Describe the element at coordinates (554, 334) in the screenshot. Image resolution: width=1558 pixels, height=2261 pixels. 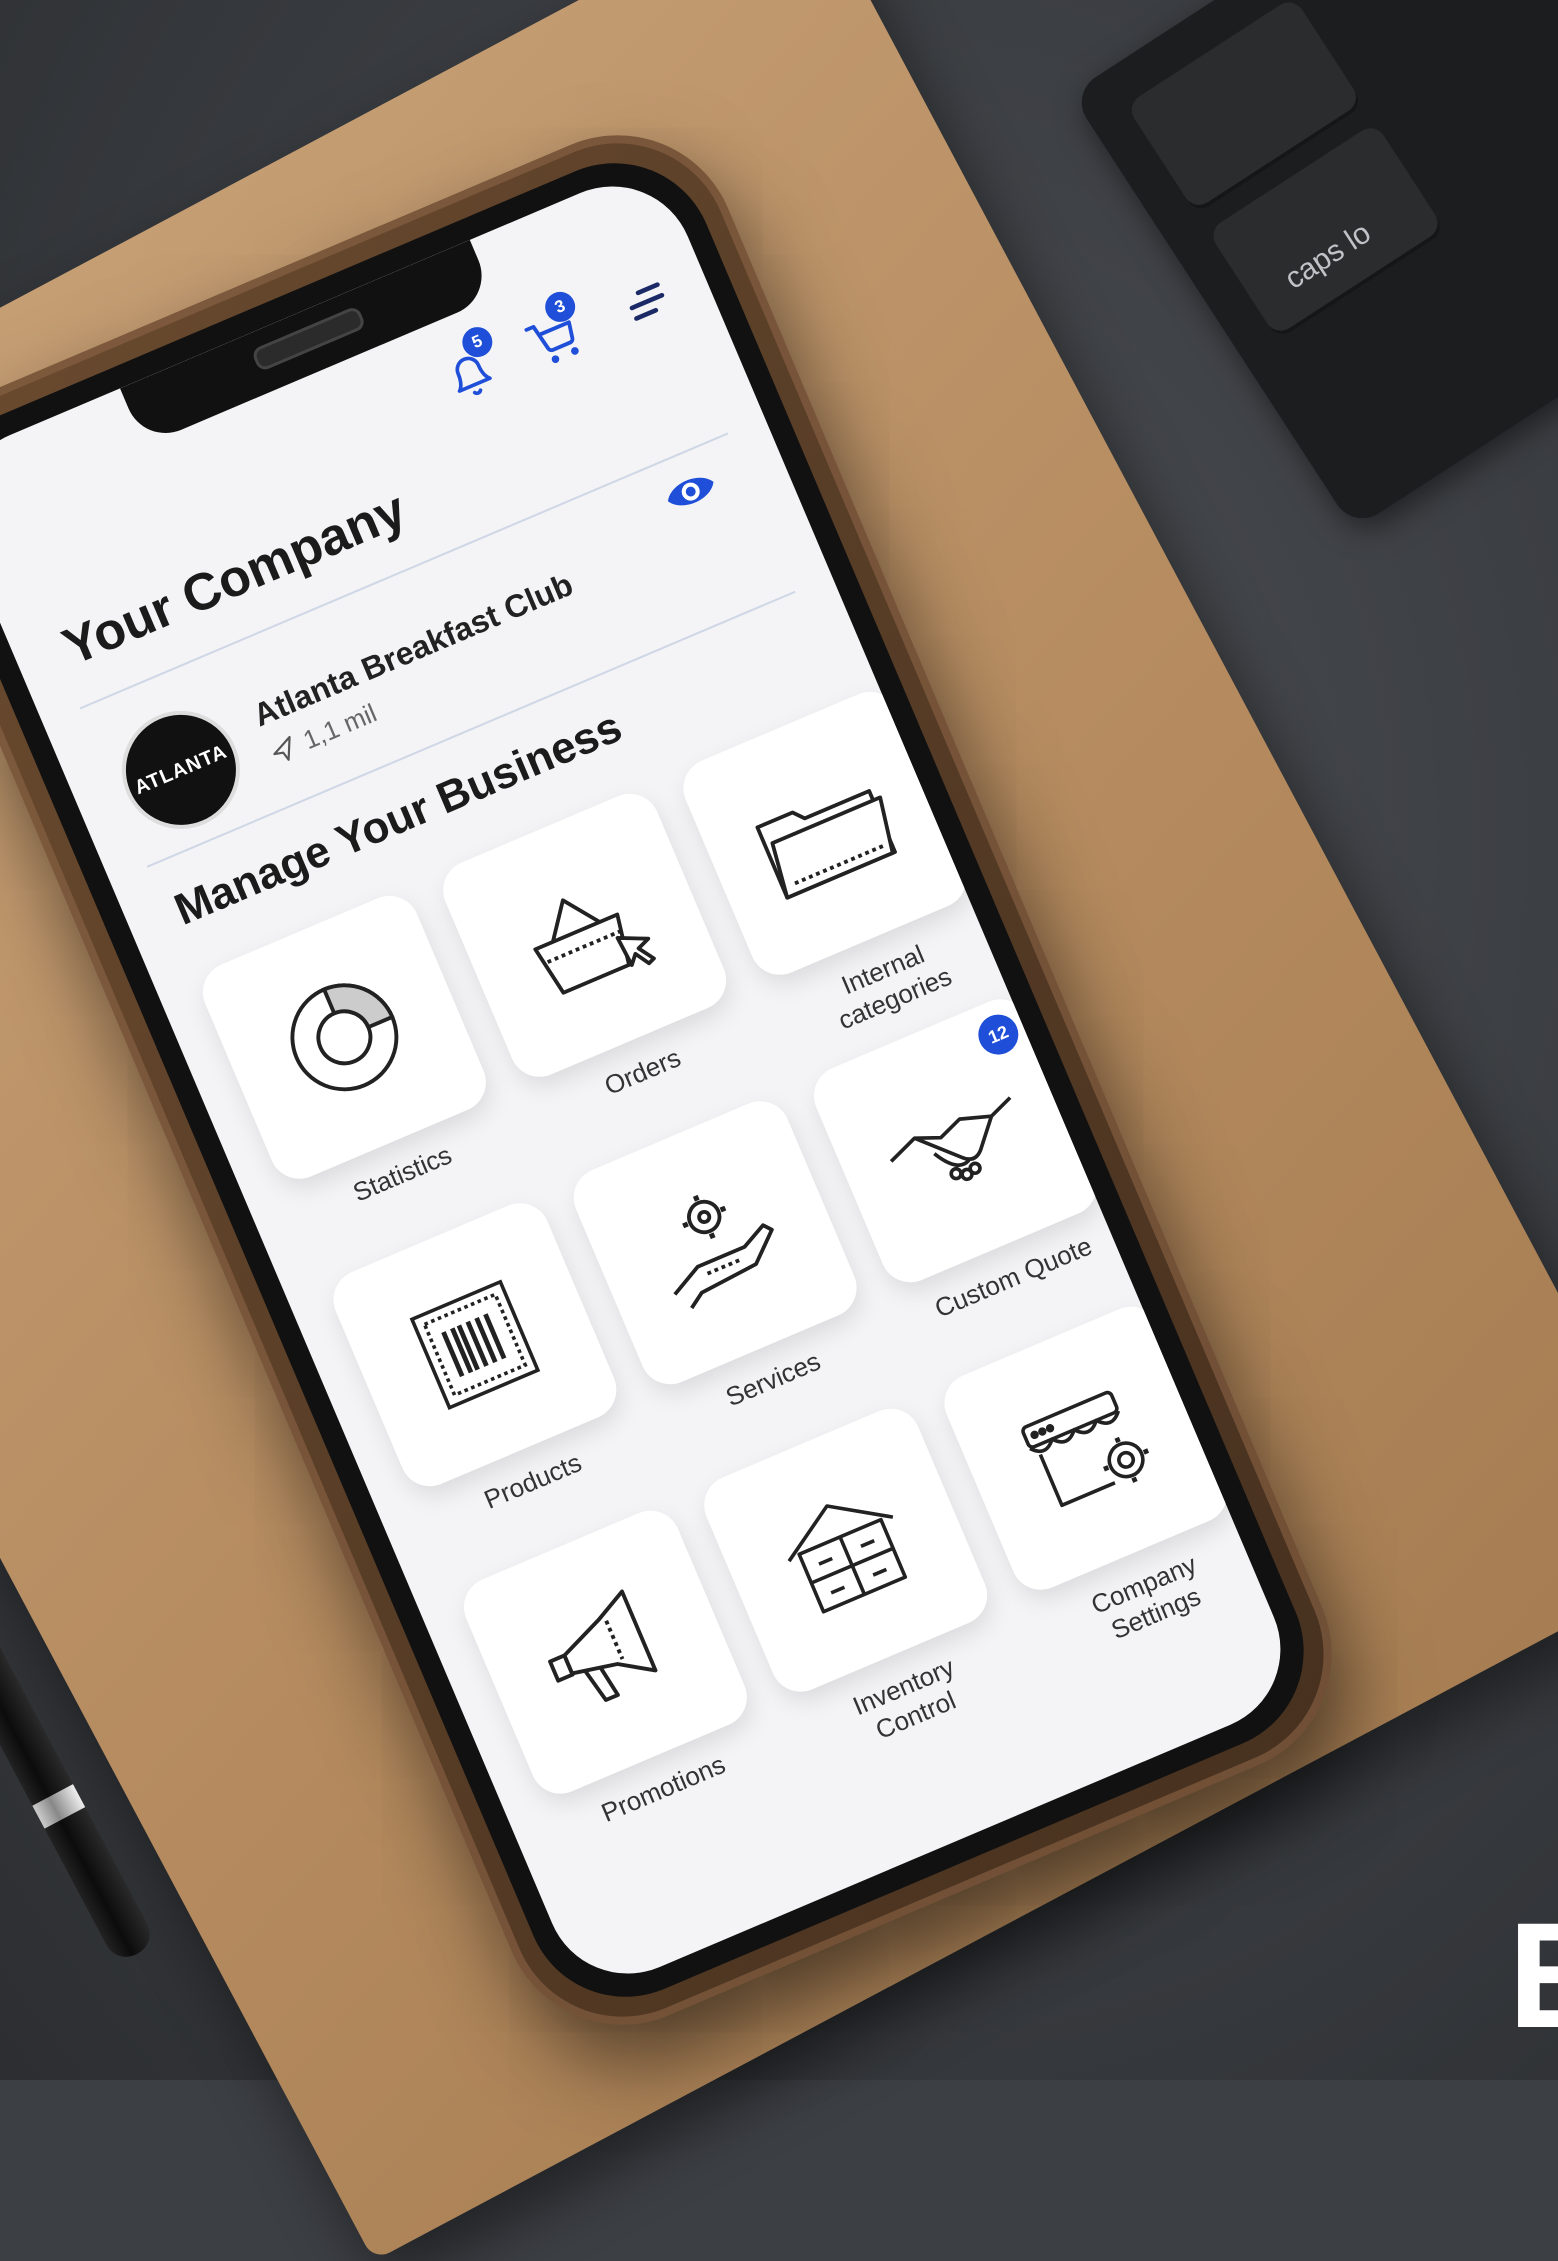
I see `cart-button: 3` at that location.